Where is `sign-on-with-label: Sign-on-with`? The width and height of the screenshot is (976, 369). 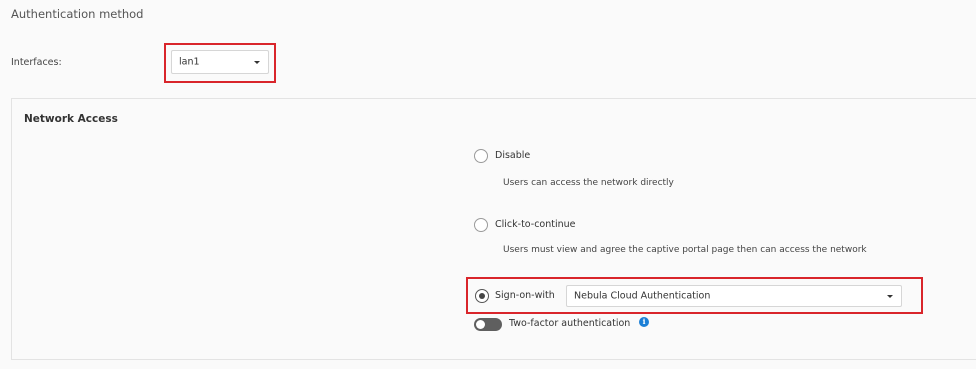 sign-on-with-label: Sign-on-with is located at coordinates (525, 295).